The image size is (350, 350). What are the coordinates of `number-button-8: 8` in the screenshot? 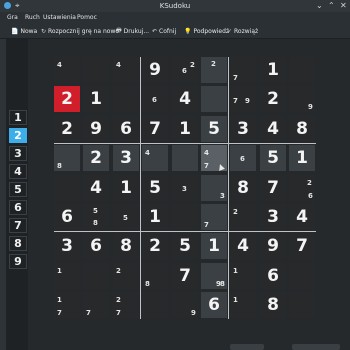 It's located at (18, 243).